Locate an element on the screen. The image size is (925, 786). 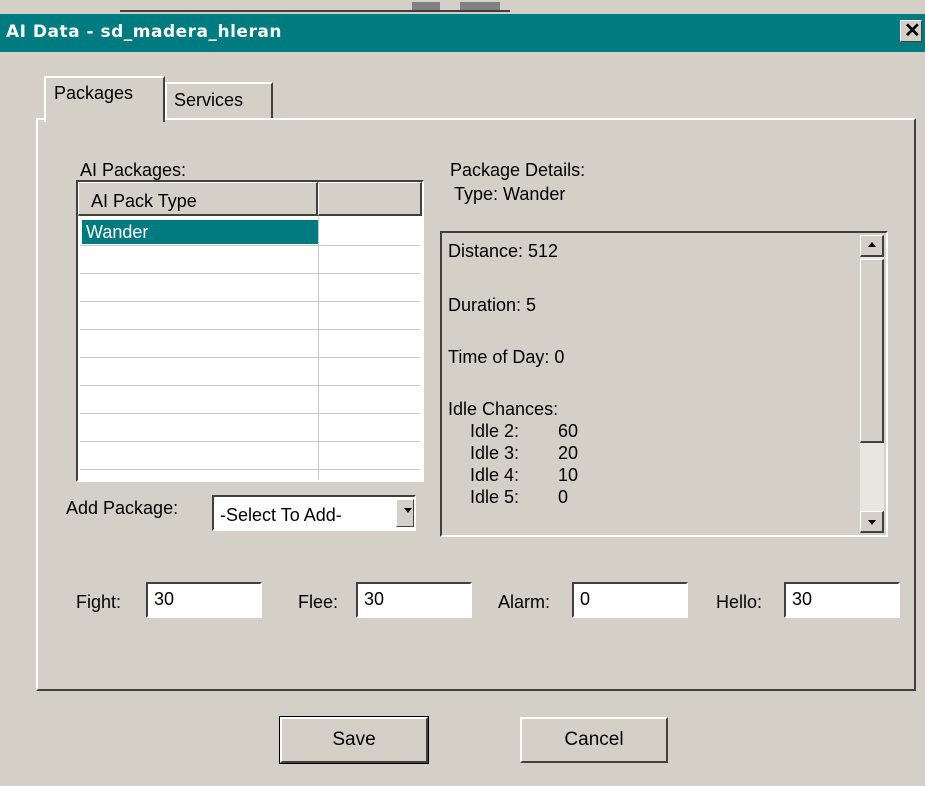
idle-value: 10 is located at coordinates (568, 475).